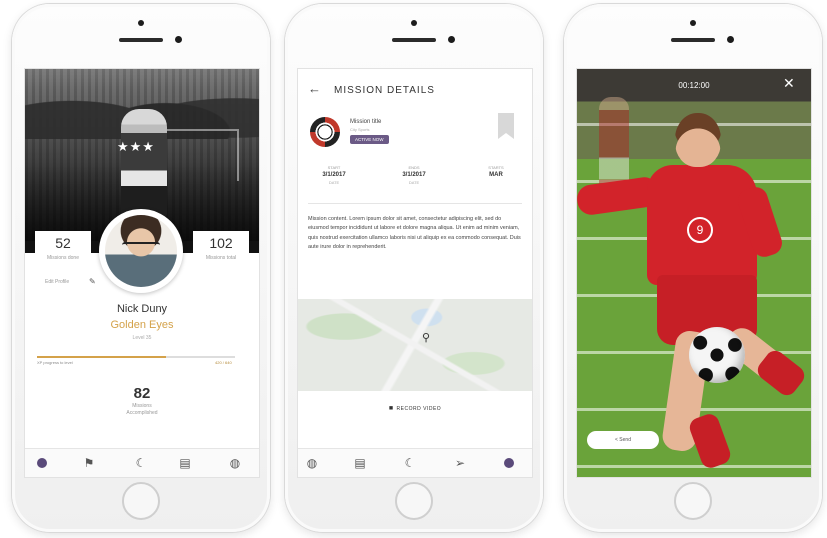 This screenshot has width=827, height=538. I want to click on date-start-label: START, so click(334, 167).